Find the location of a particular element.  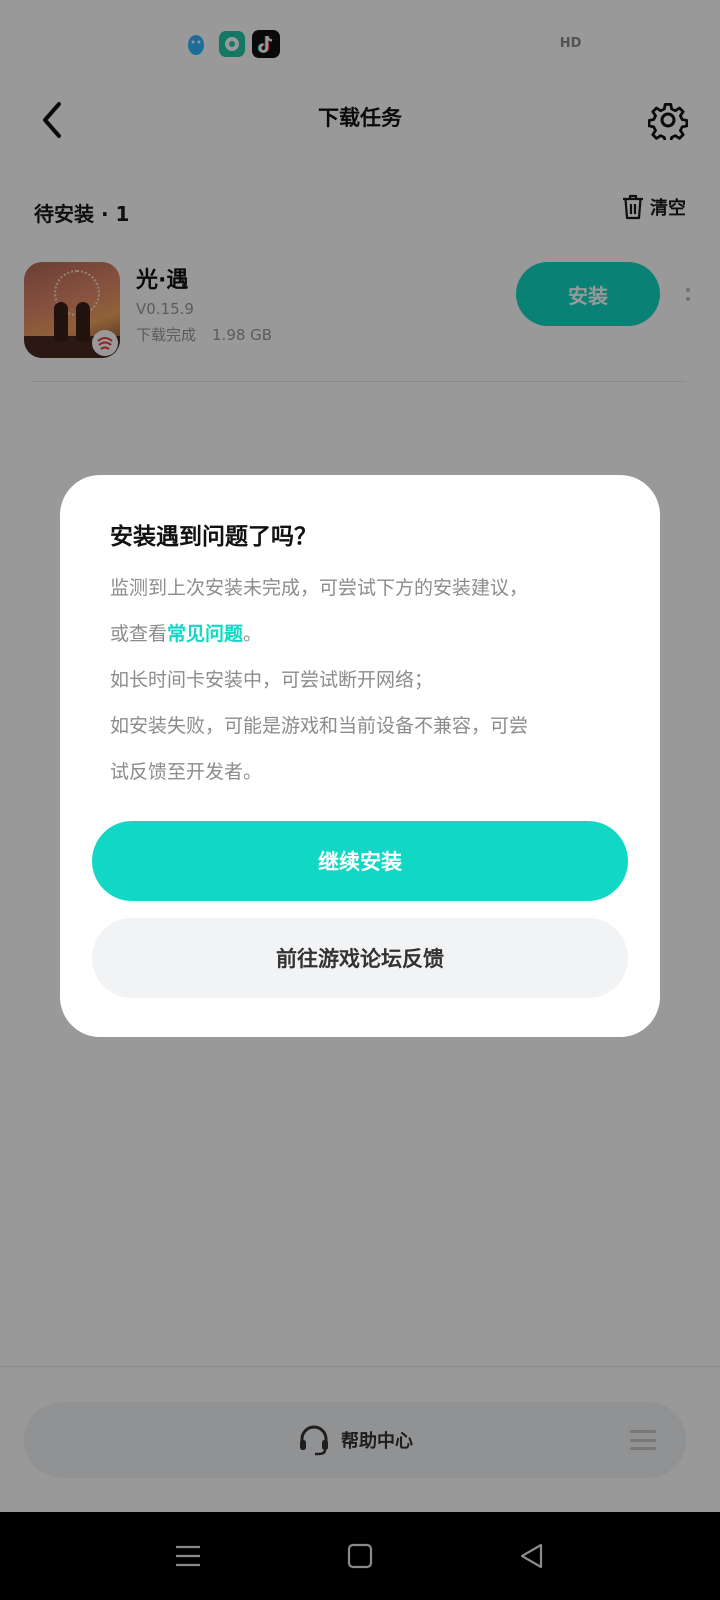

system-back-button is located at coordinates (532, 1556).